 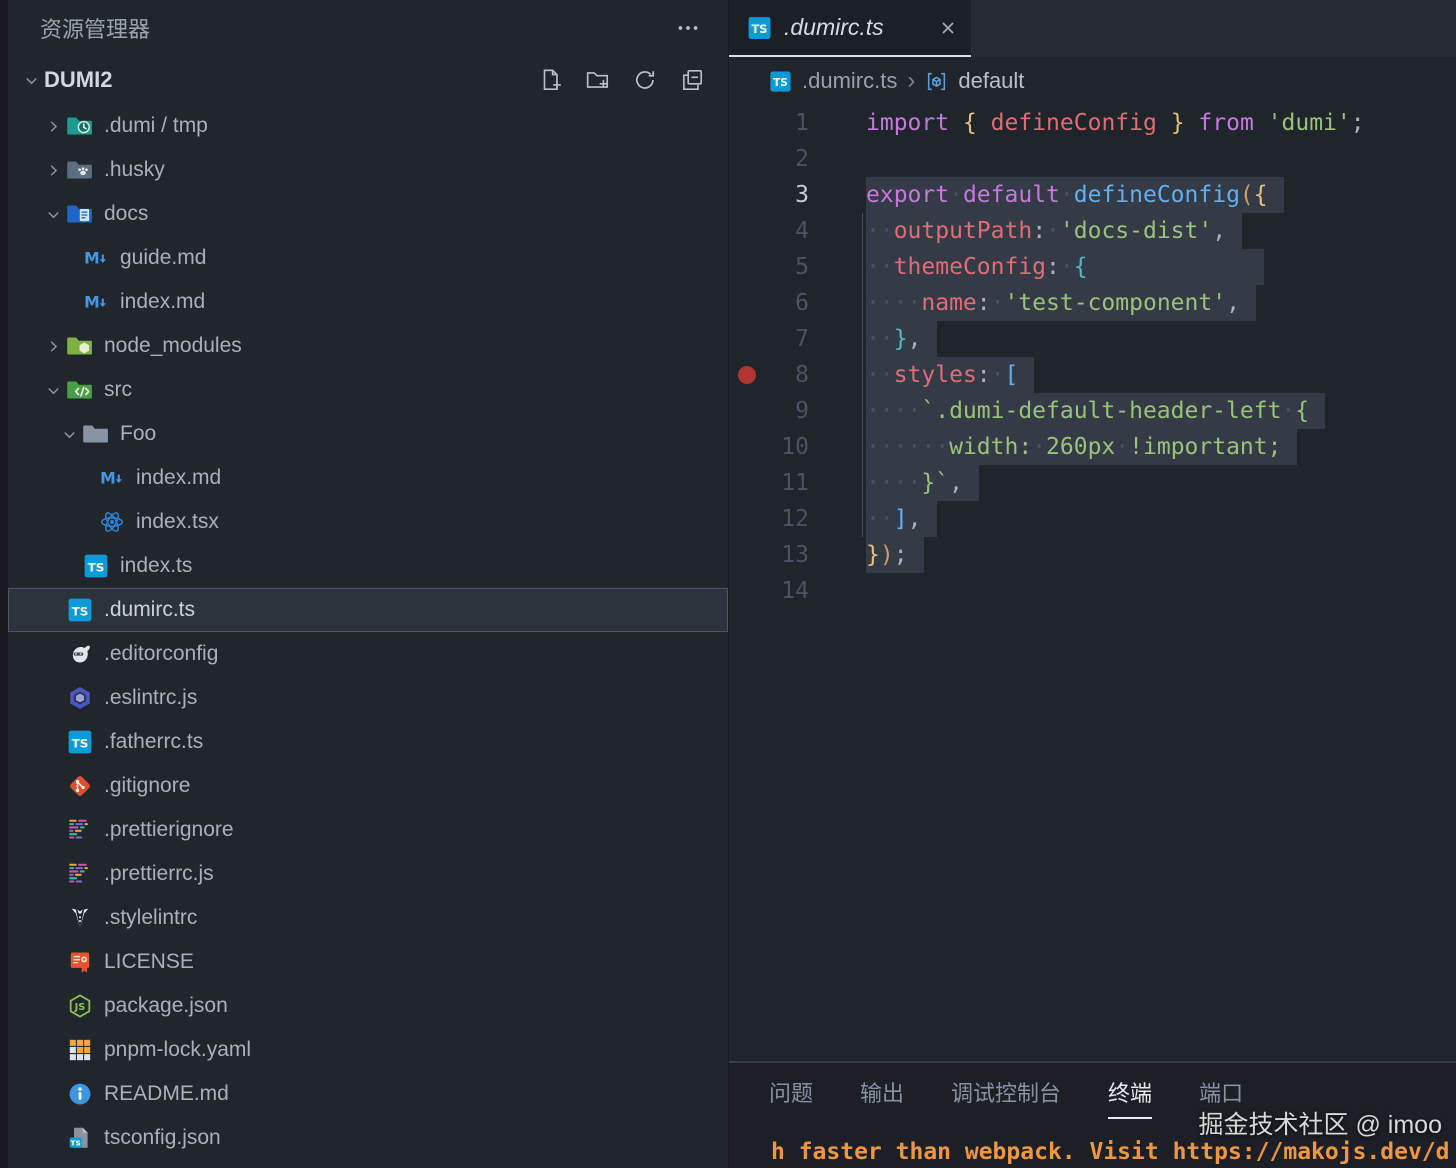 What do you see at coordinates (80, 1007) in the screenshot?
I see `svg-text: JS` at bounding box center [80, 1007].